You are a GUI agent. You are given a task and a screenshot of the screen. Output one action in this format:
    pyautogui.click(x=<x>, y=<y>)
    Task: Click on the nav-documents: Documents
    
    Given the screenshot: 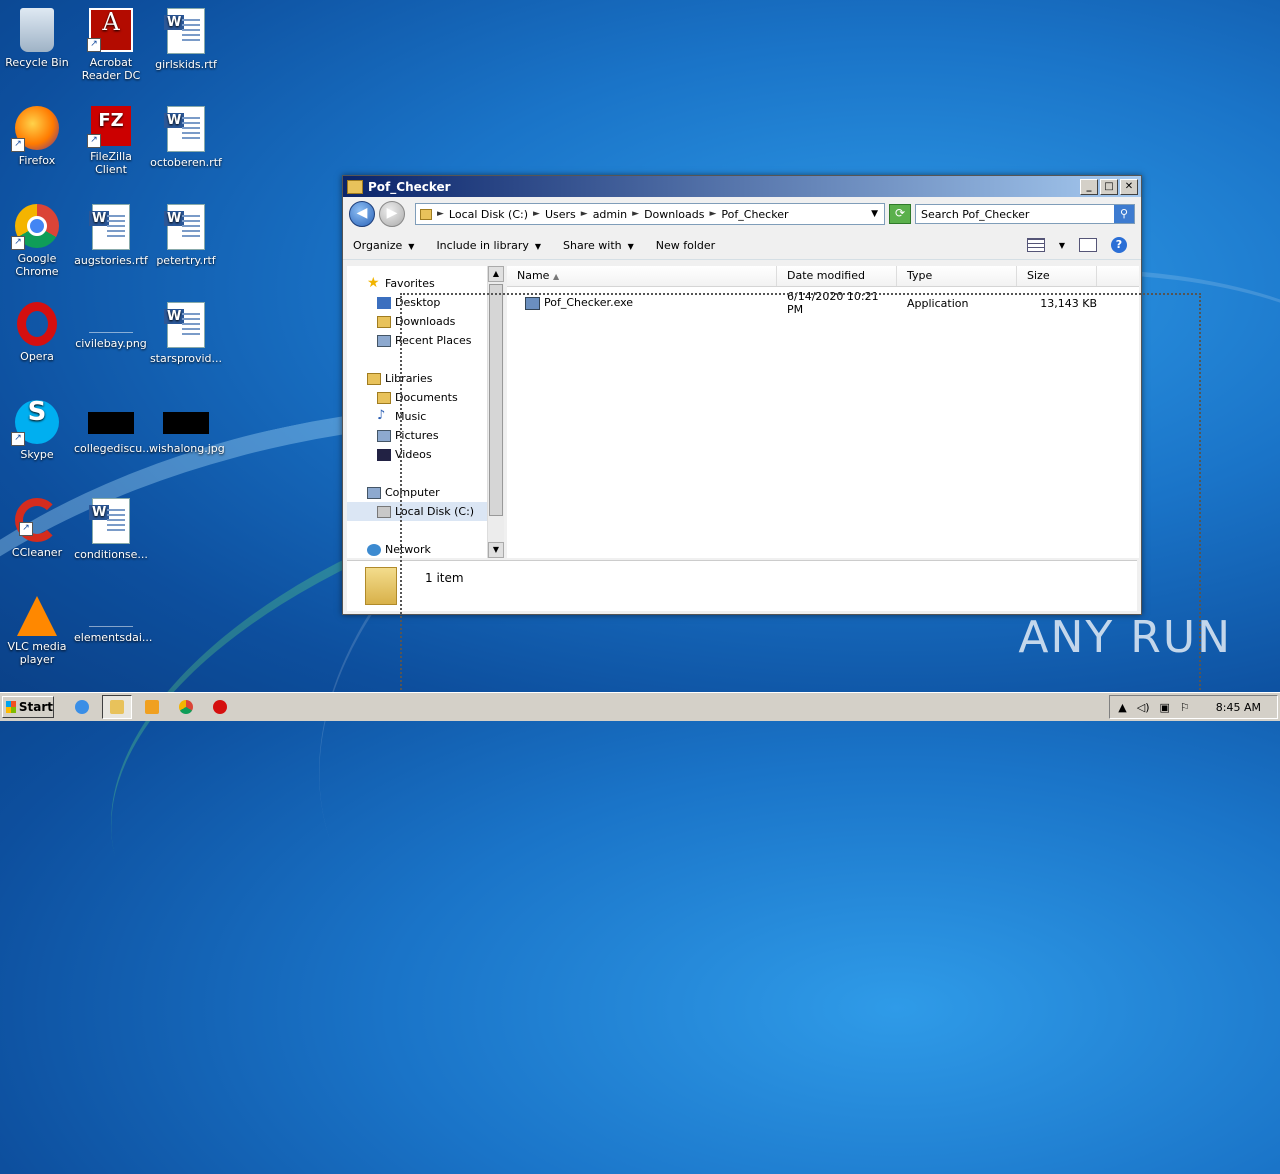 What is the action you would take?
    pyautogui.click(x=425, y=397)
    